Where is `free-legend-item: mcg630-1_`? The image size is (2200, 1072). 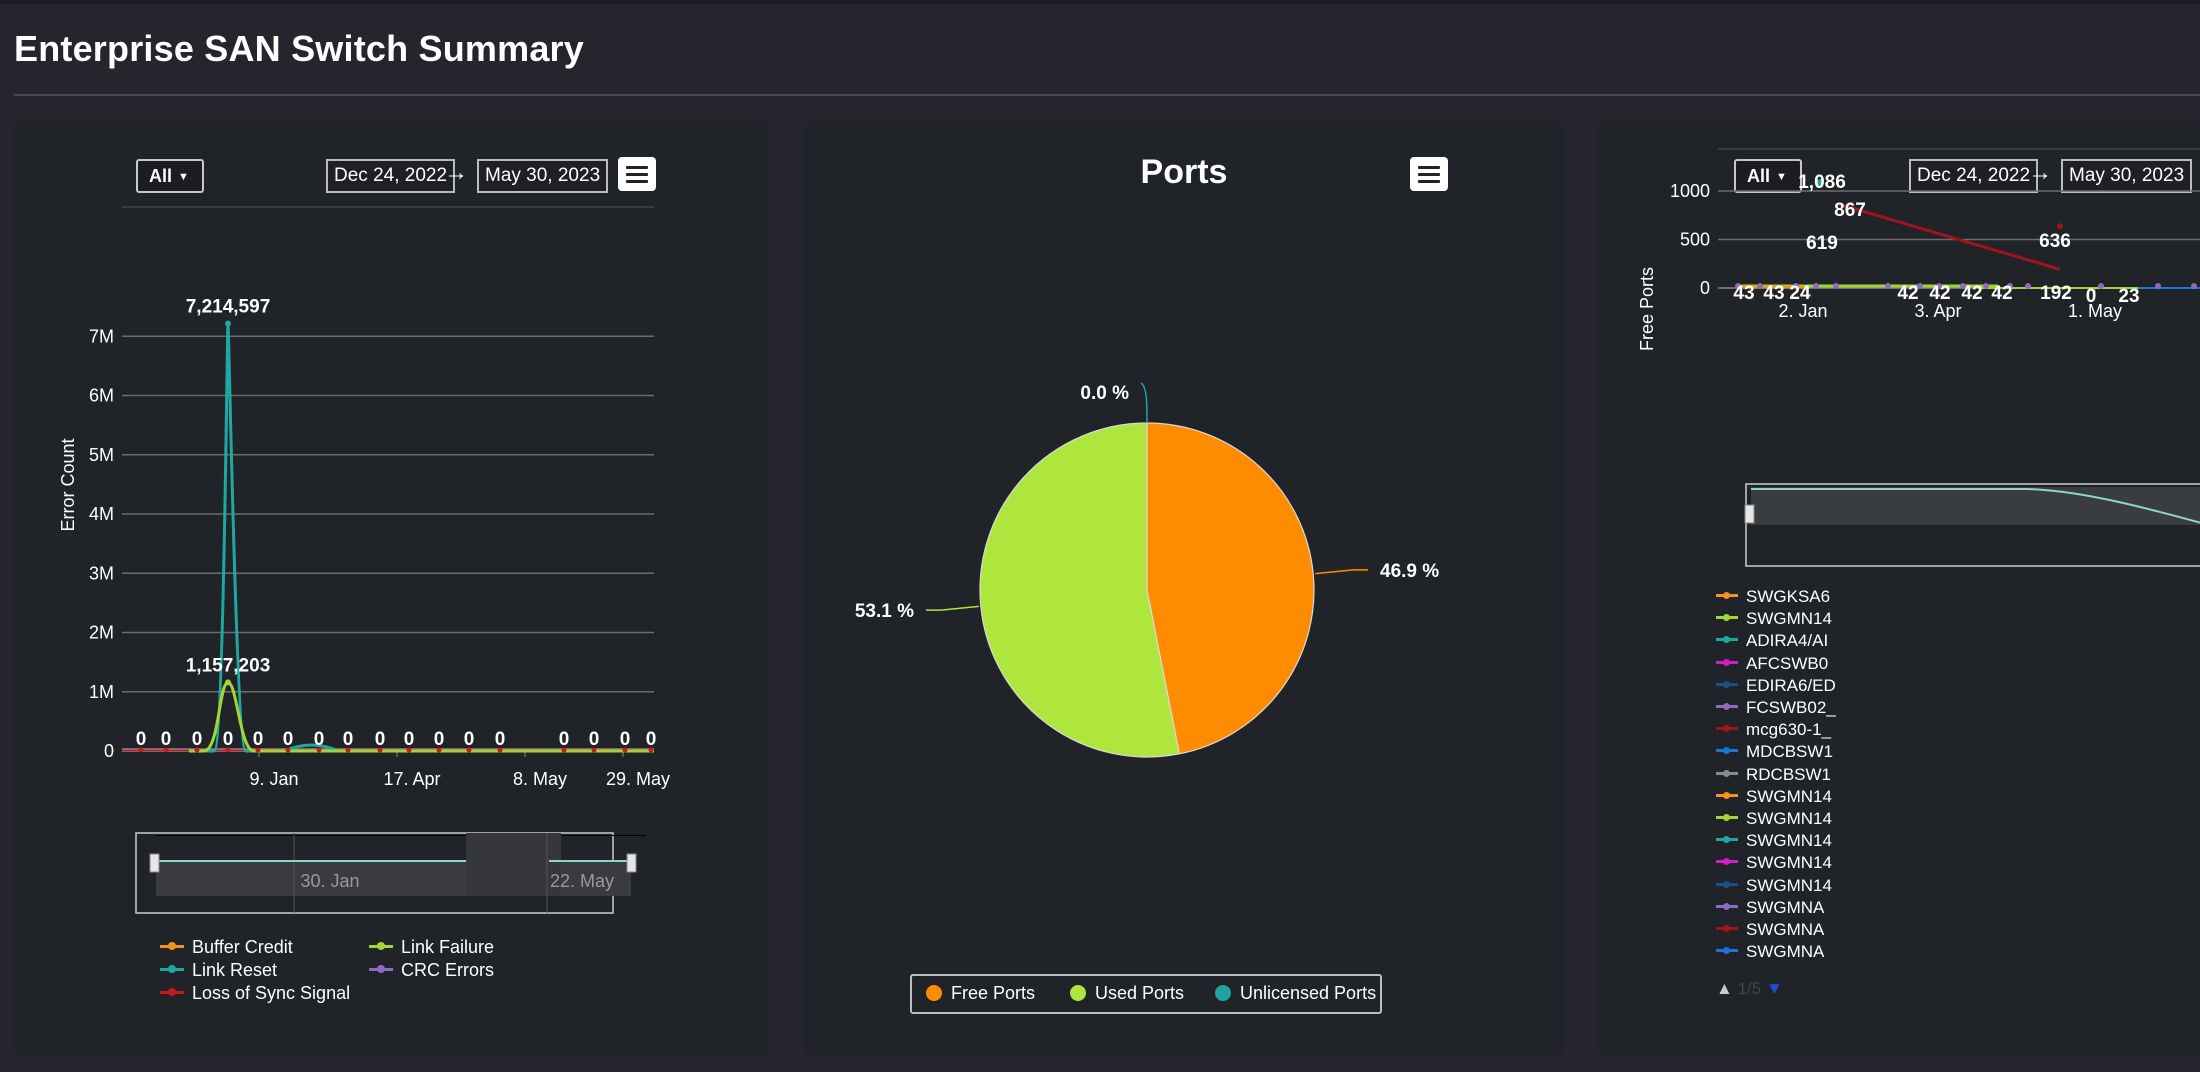 free-legend-item: mcg630-1_ is located at coordinates (1773, 731).